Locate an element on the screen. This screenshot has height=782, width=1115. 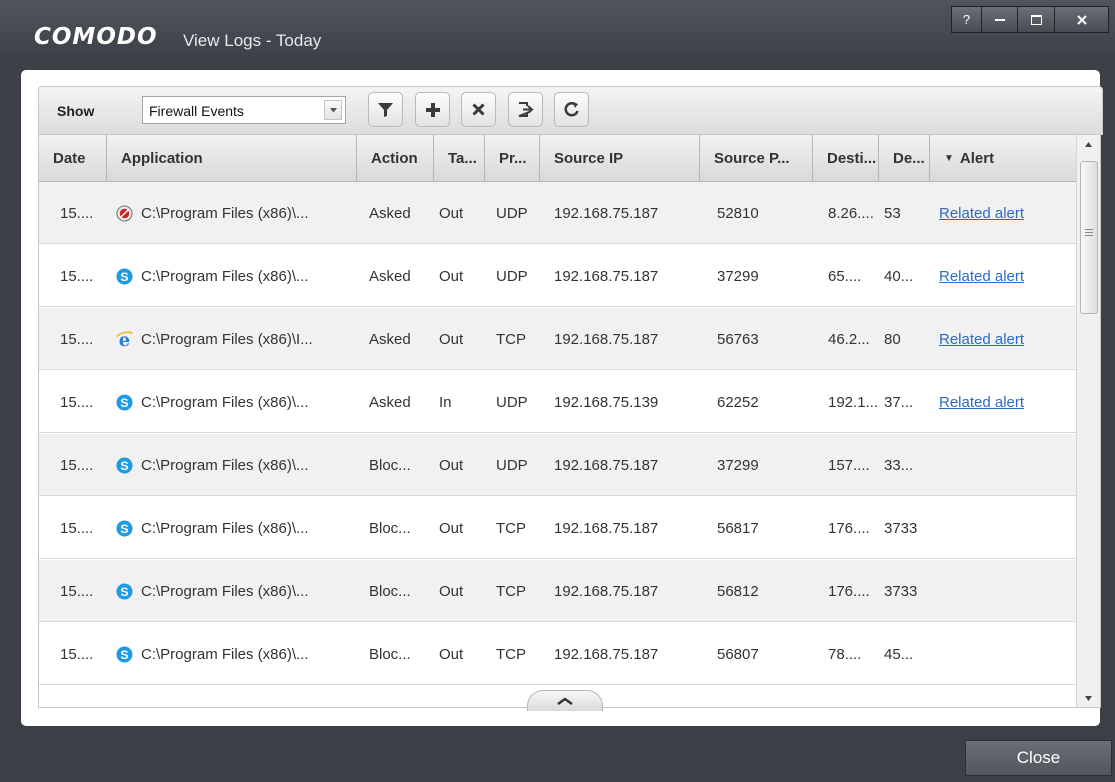
export-button is located at coordinates (525, 109).